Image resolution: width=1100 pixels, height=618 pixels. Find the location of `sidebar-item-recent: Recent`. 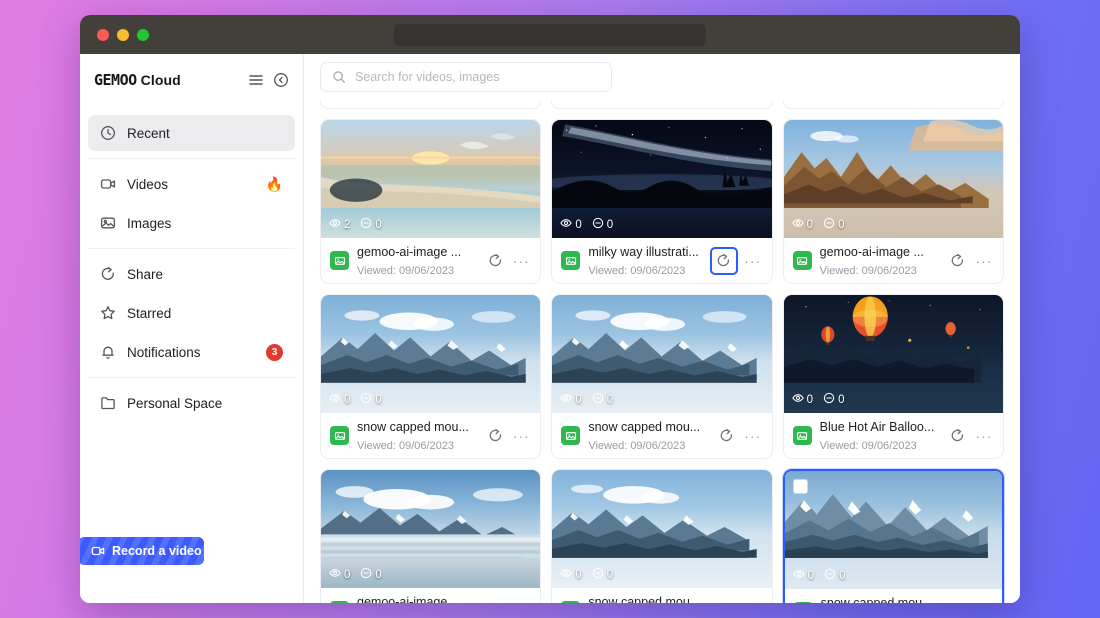

sidebar-item-recent: Recent is located at coordinates (191, 133).